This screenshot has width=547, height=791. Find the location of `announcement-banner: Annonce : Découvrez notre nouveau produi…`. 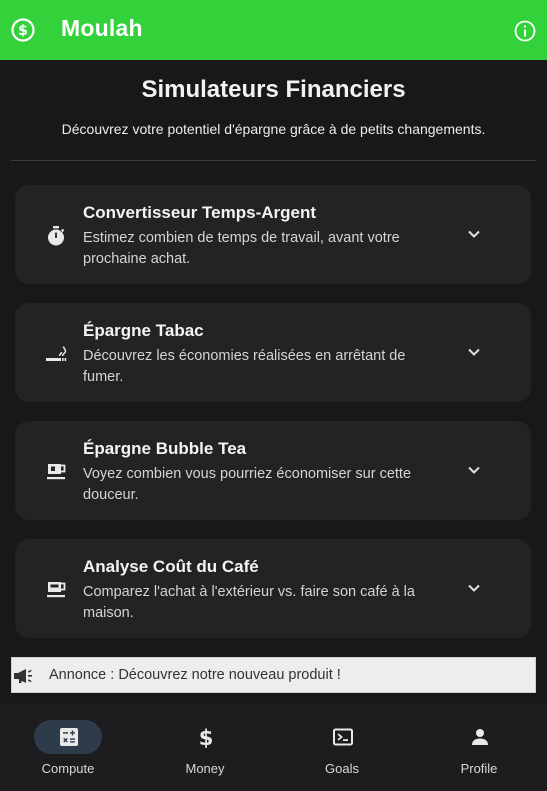

announcement-banner: Annonce : Découvrez notre nouveau produi… is located at coordinates (273, 675).